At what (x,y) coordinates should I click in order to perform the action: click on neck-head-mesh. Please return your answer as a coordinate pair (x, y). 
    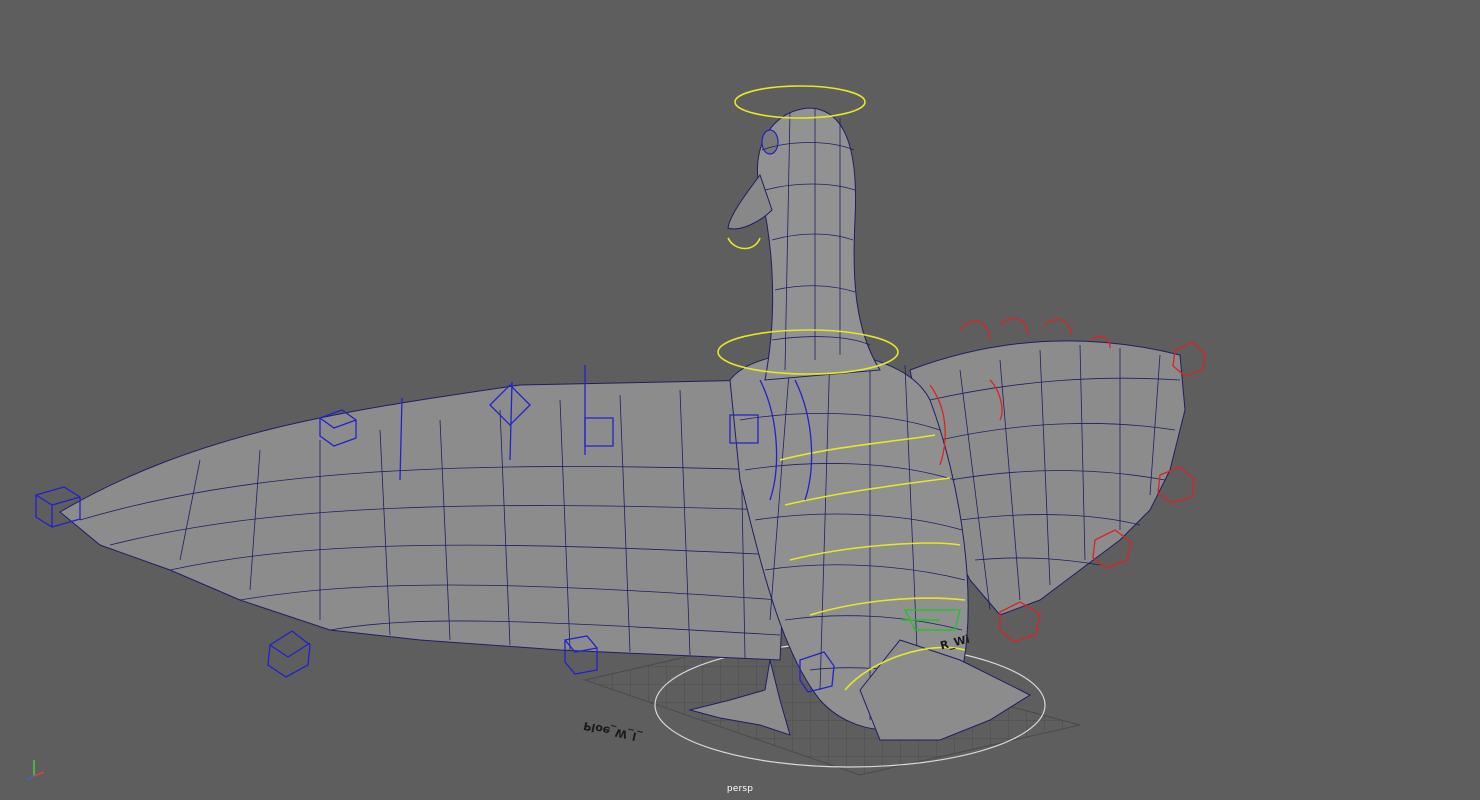
    Looking at the image, I should click on (804, 244).